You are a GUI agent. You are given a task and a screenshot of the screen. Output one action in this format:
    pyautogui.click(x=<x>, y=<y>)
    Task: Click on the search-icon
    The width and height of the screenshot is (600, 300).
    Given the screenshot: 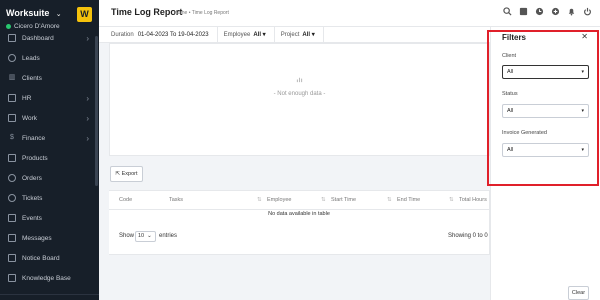 What is the action you would take?
    pyautogui.click(x=507, y=11)
    